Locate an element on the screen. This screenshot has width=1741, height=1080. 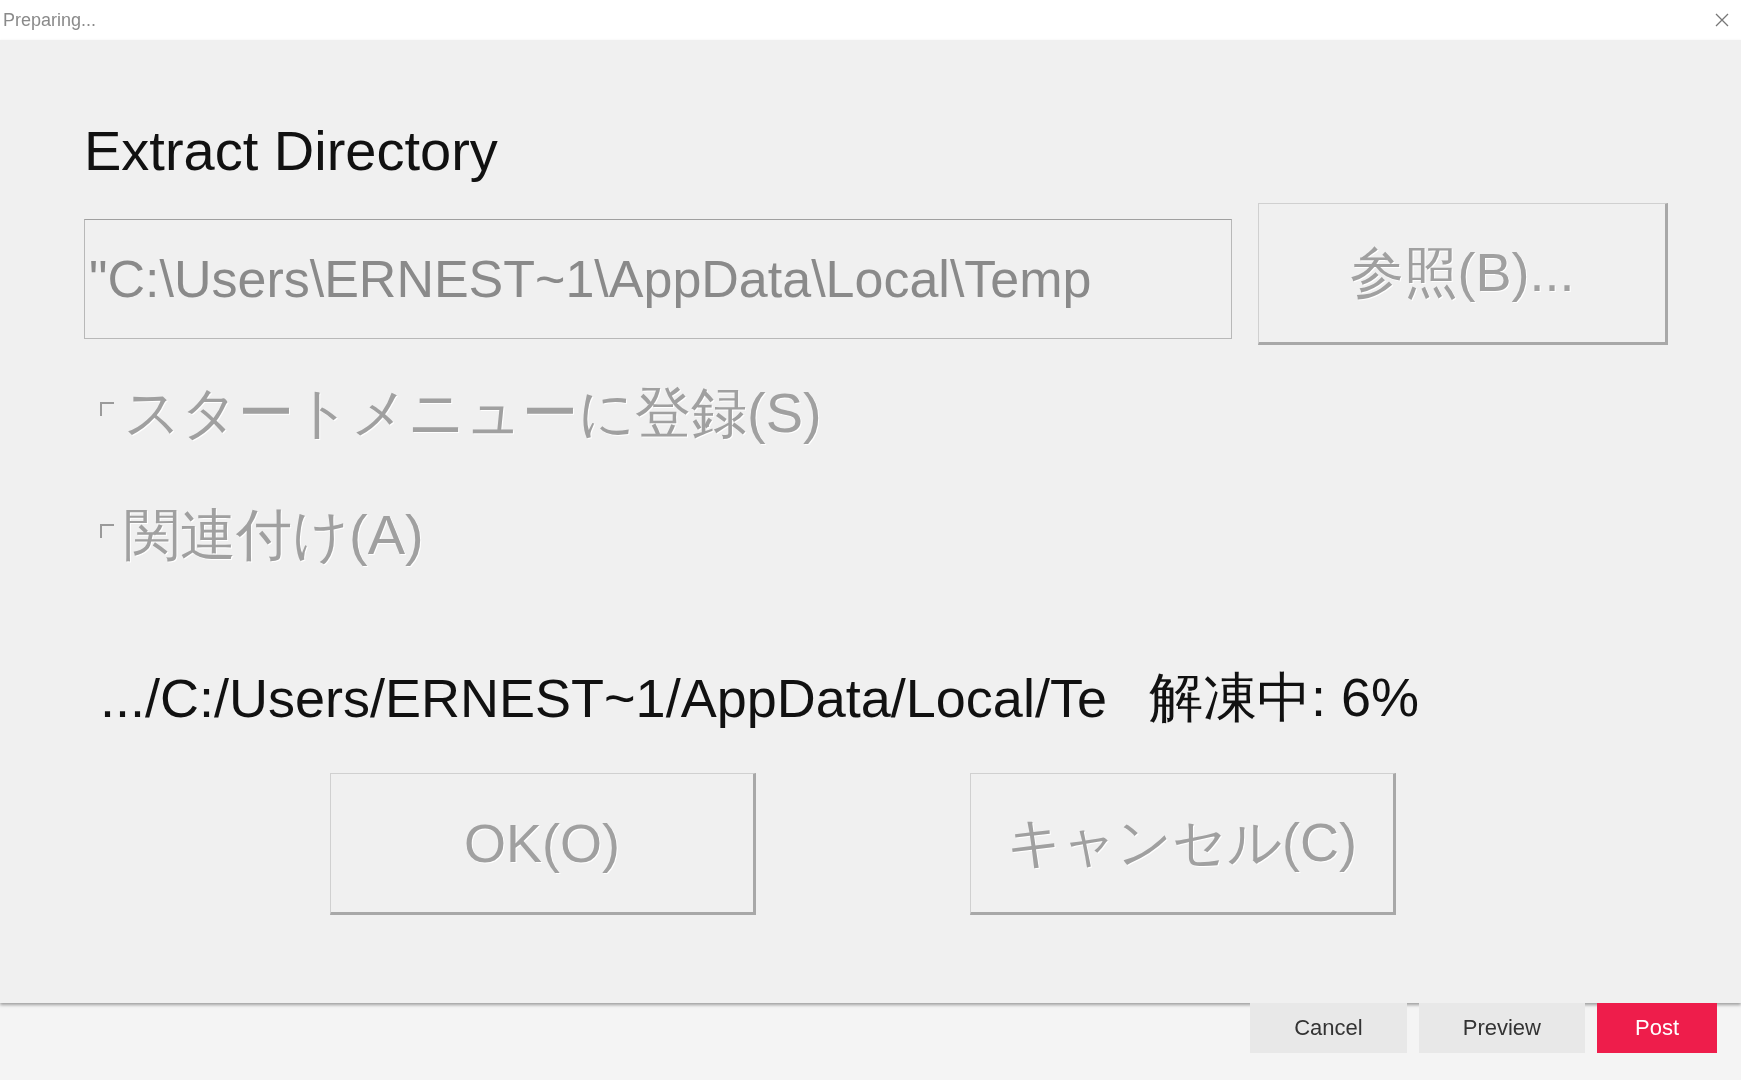
post-button: Post is located at coordinates (1656, 1028).